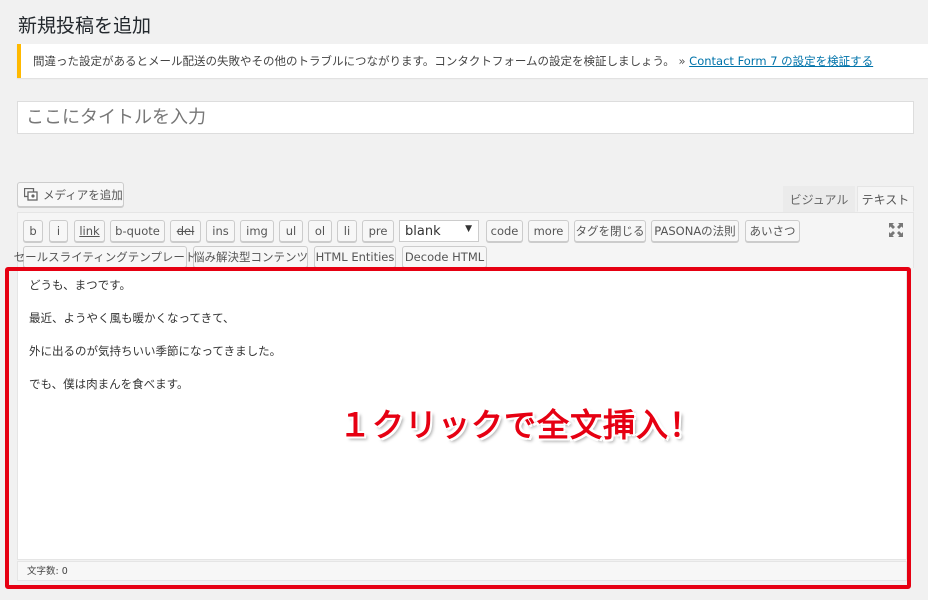 This screenshot has width=928, height=600. Describe the element at coordinates (504, 231) in the screenshot. I see `qt-code-button: code` at that location.